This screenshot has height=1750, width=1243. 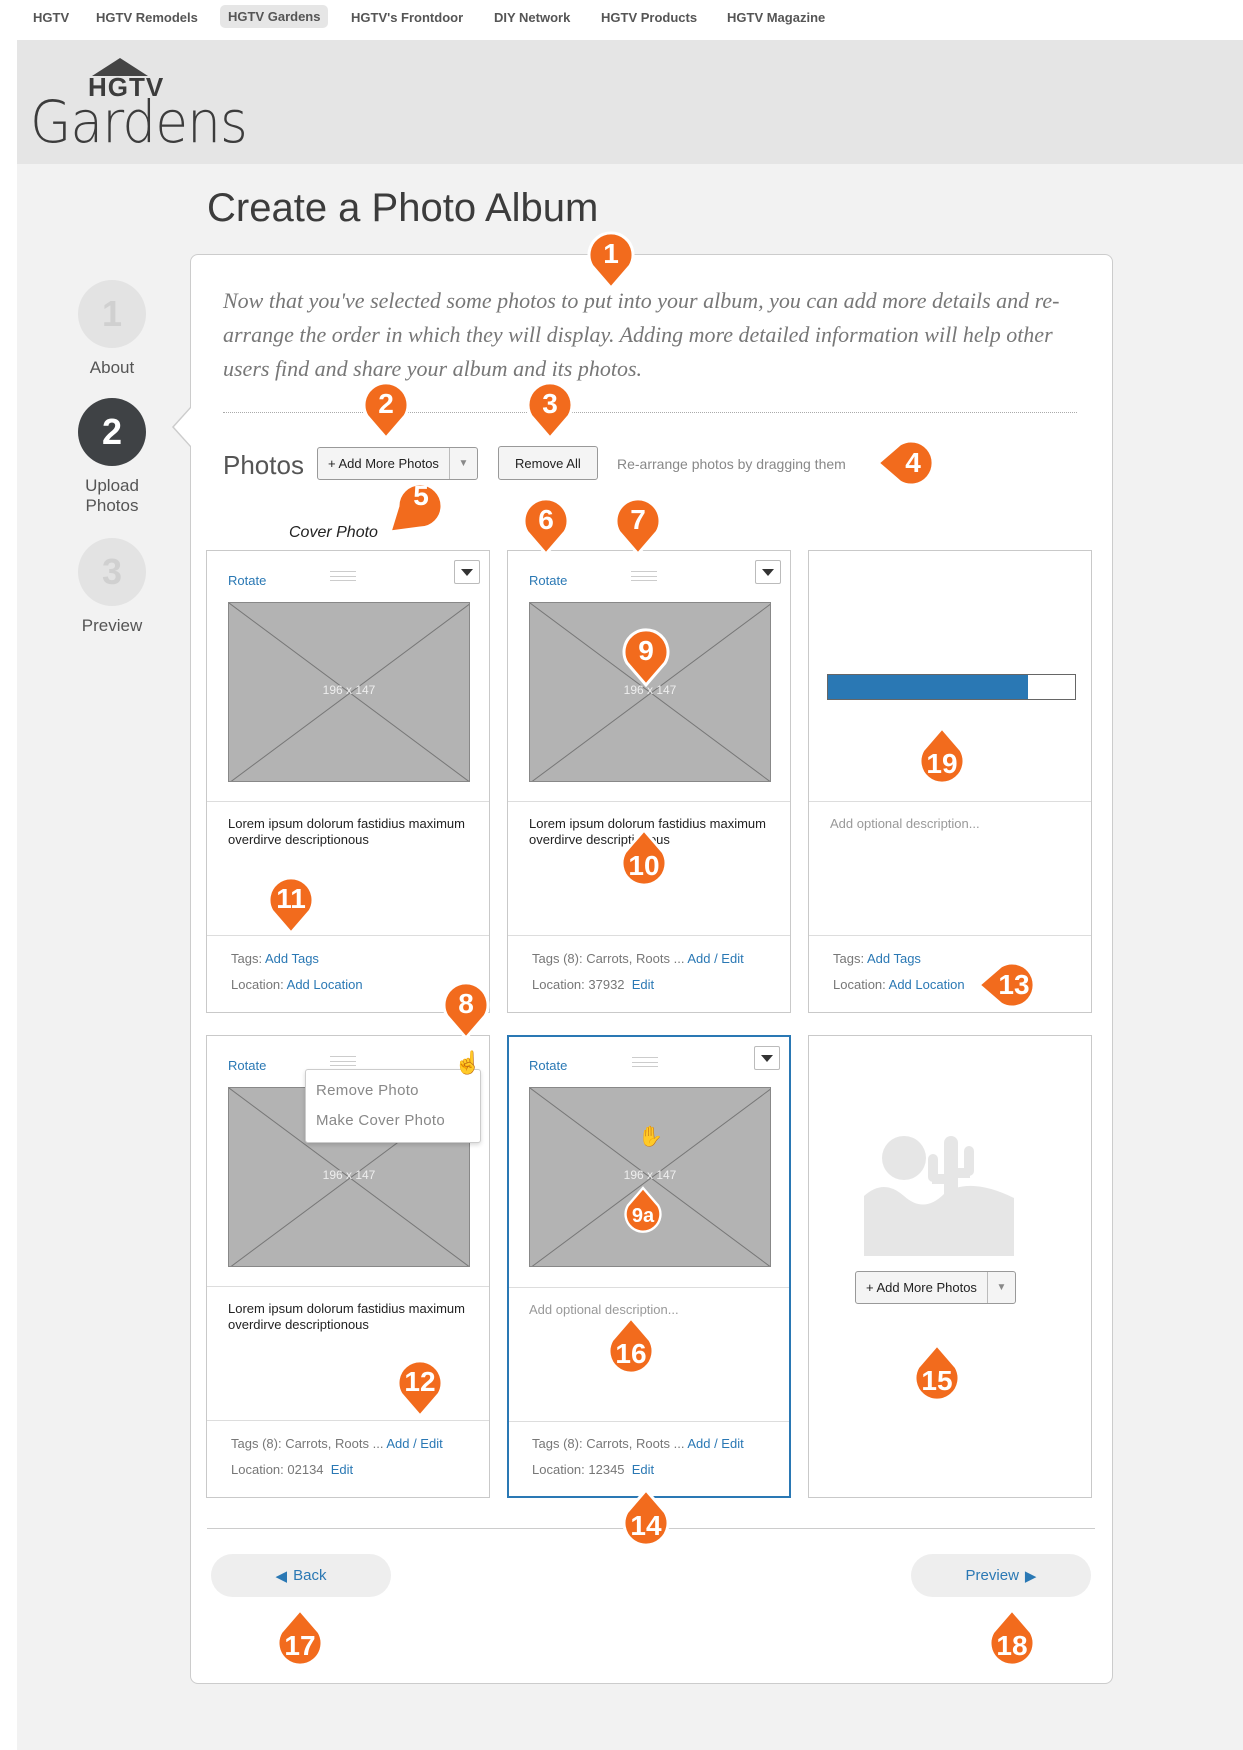 I want to click on annotation-marker: 1, so click(x=611, y=260).